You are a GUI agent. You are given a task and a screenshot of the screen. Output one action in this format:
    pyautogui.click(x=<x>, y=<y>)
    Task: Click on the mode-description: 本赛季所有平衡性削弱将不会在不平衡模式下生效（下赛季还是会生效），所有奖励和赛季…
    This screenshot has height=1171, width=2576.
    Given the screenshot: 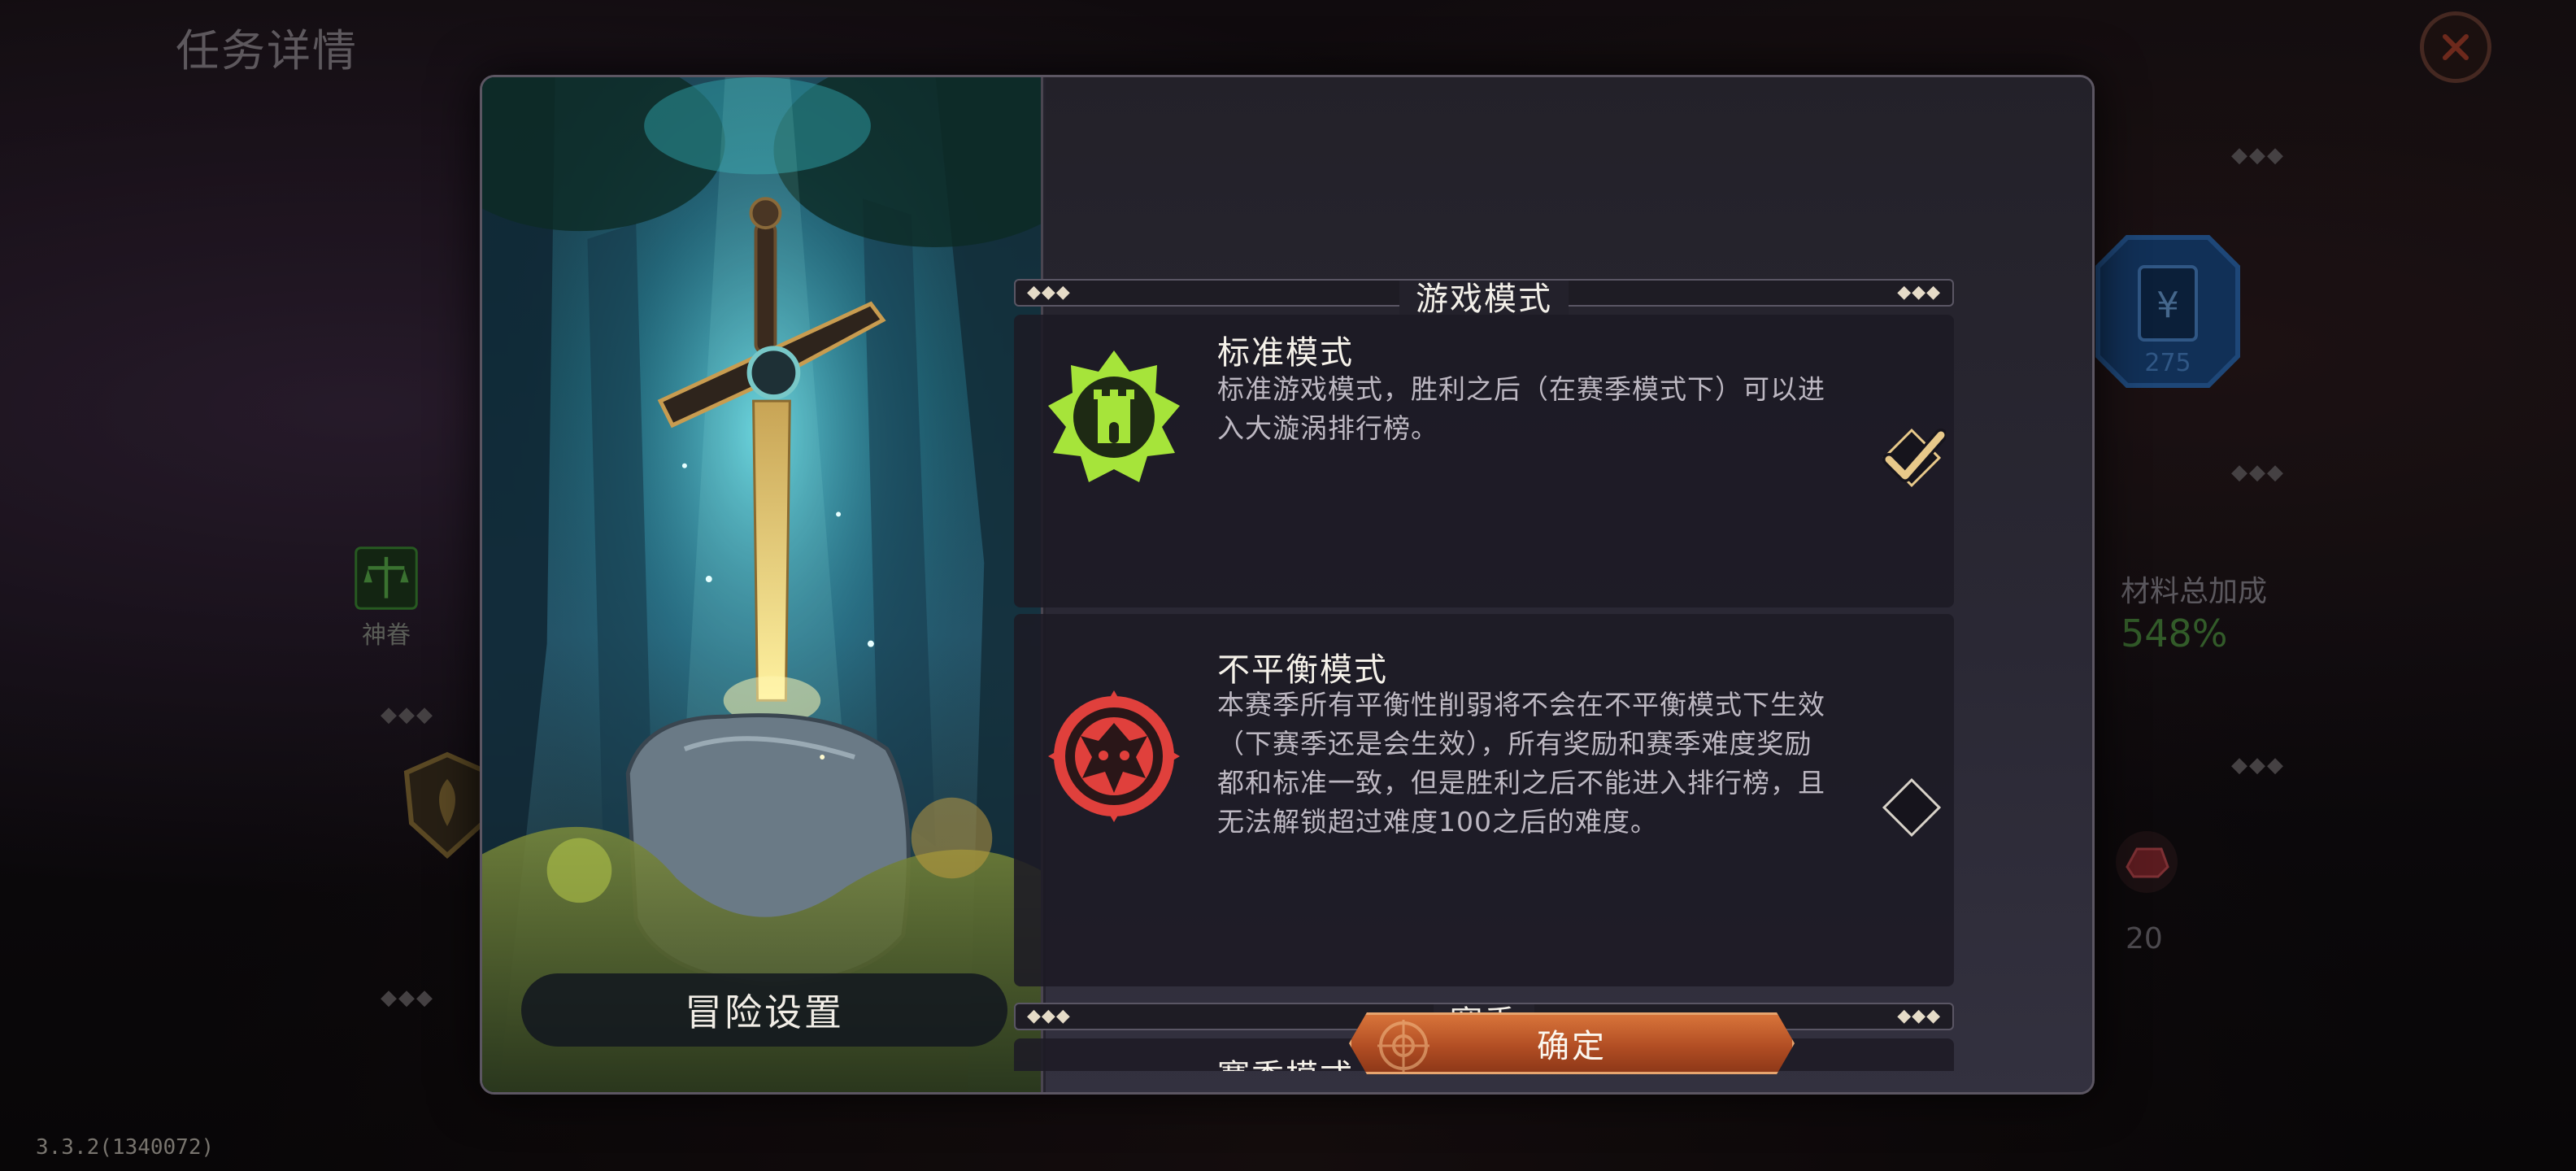 What is the action you would take?
    pyautogui.click(x=1521, y=764)
    